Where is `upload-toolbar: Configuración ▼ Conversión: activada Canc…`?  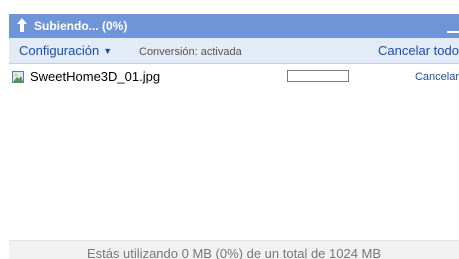 upload-toolbar: Configuración ▼ Conversión: activada Canc… is located at coordinates (234, 51).